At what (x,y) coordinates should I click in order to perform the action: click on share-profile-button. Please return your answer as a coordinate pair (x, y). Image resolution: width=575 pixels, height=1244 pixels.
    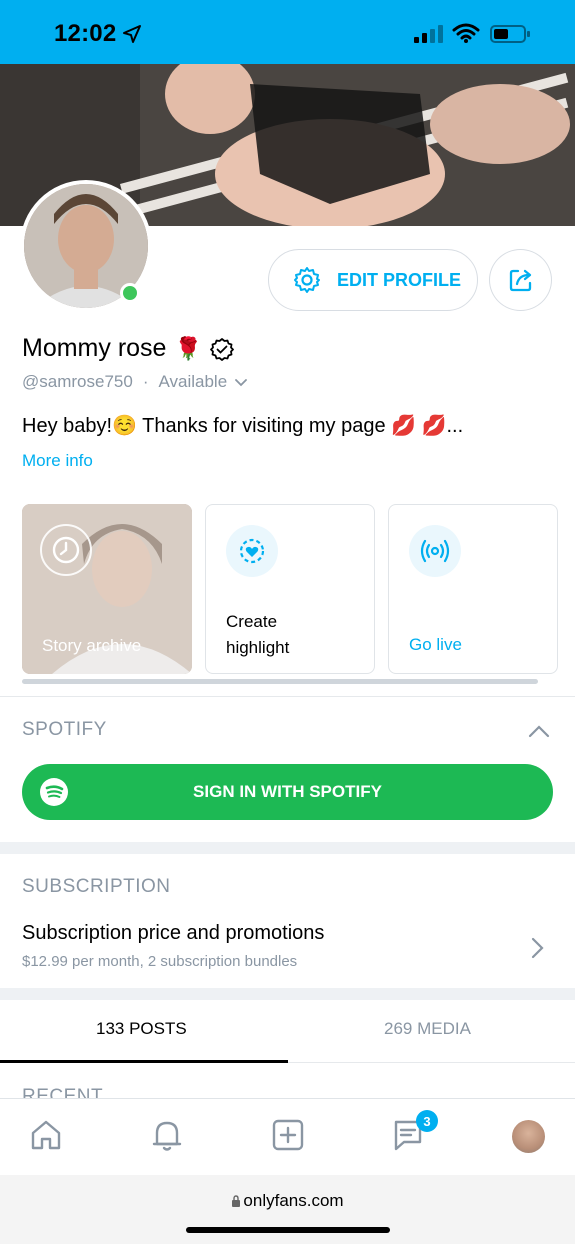
    Looking at the image, I should click on (520, 280).